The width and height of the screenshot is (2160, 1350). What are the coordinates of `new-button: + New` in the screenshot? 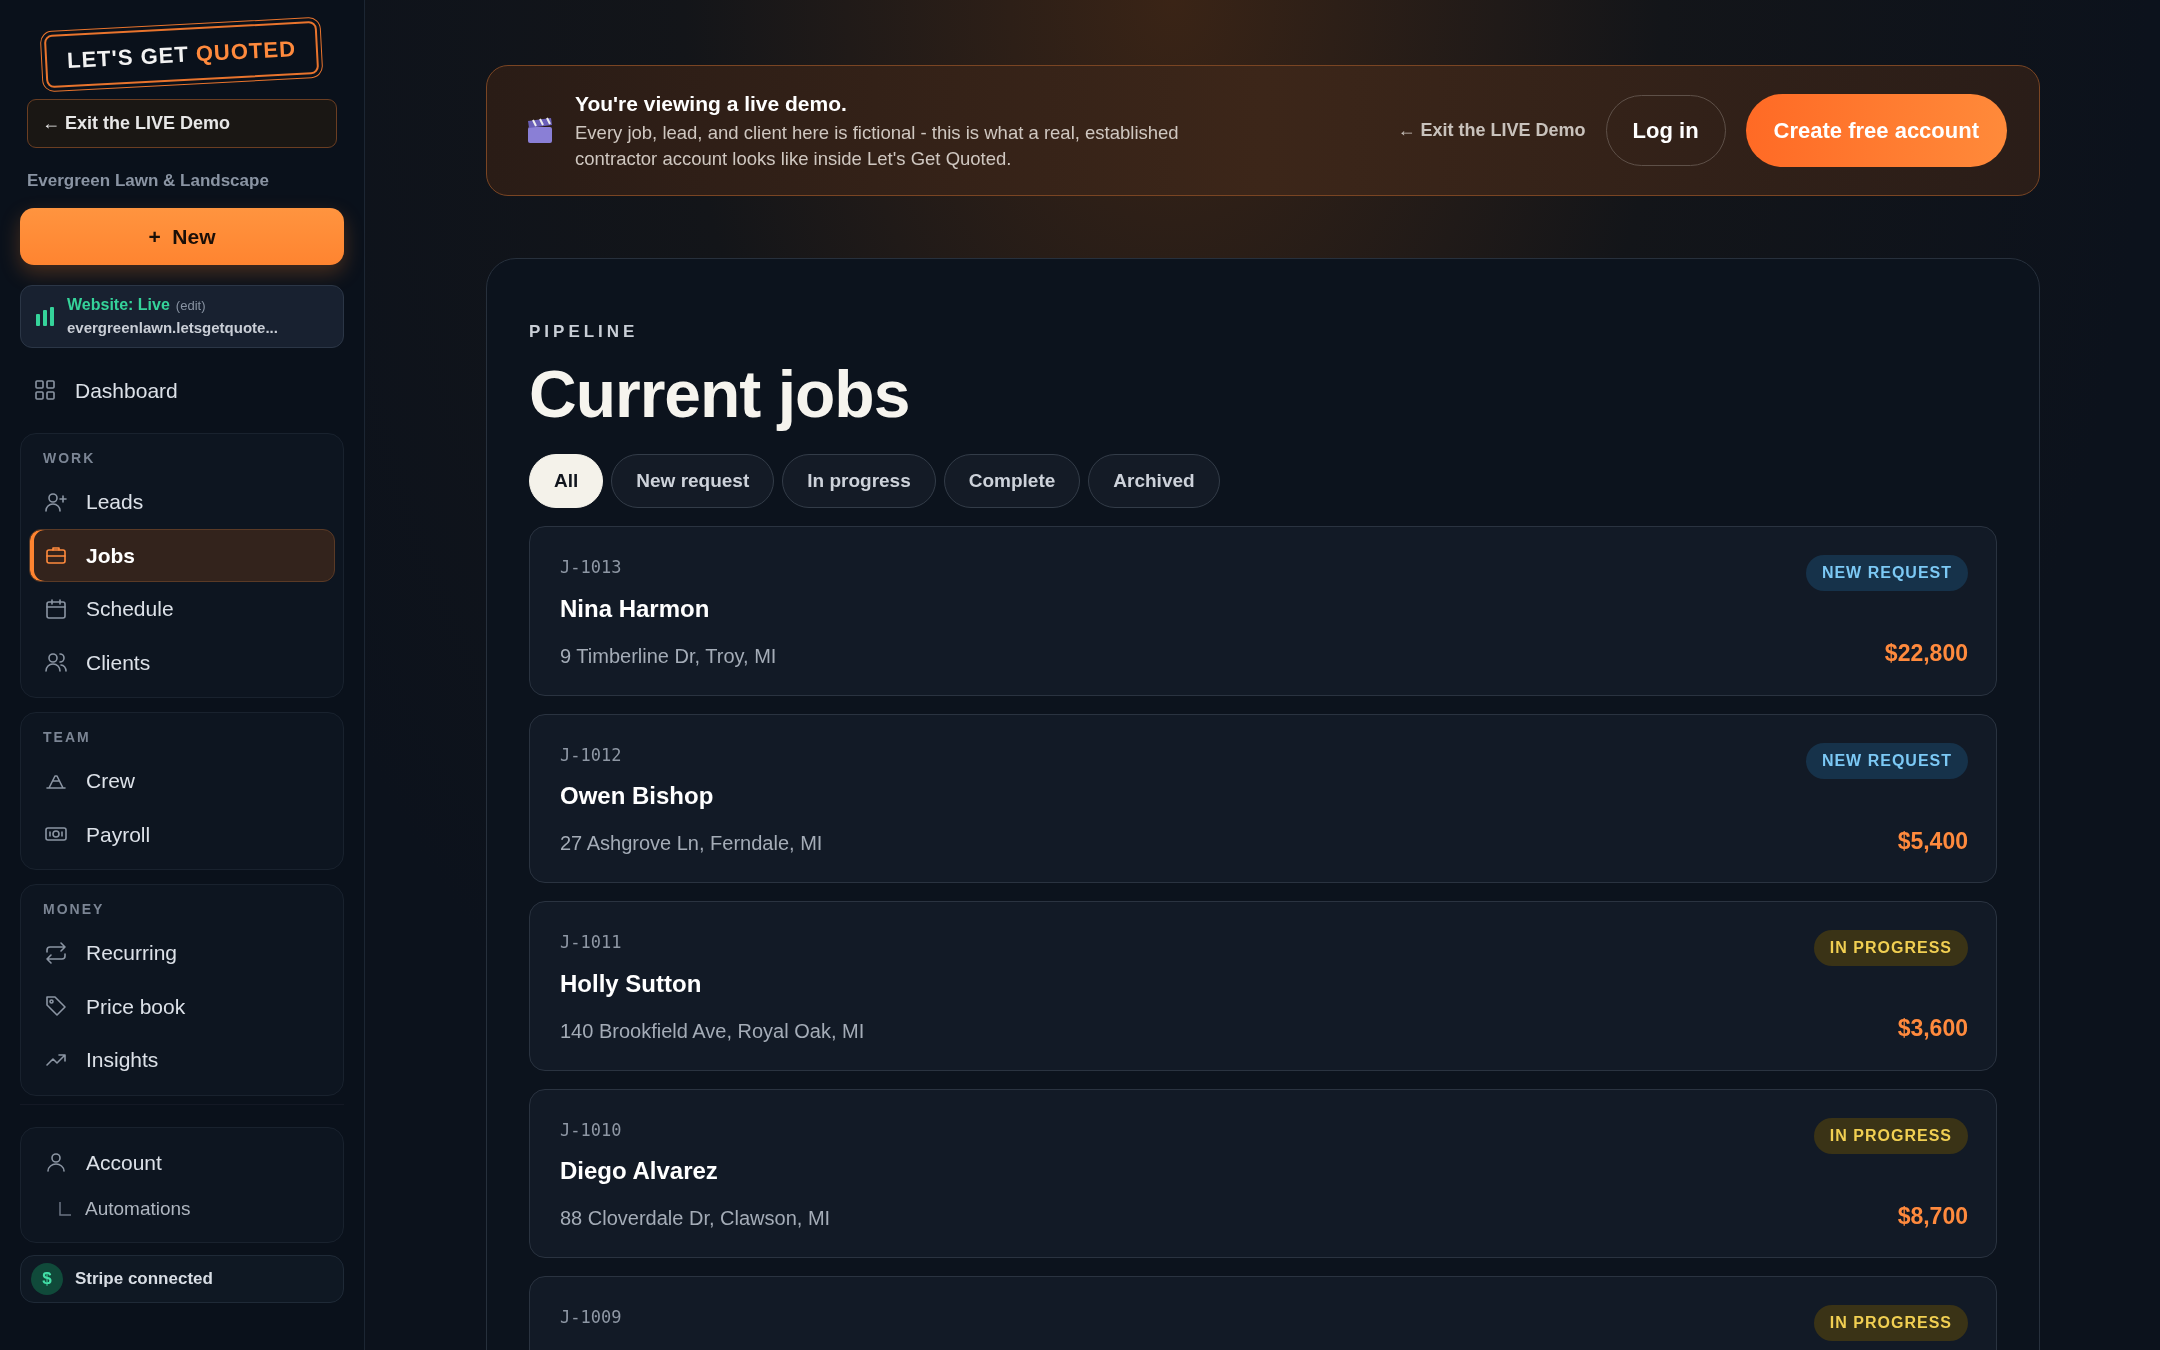 It's located at (182, 236).